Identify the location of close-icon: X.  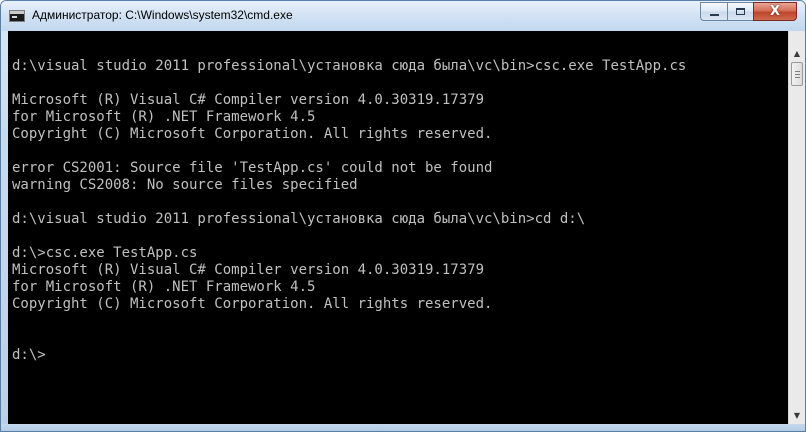
(775, 11).